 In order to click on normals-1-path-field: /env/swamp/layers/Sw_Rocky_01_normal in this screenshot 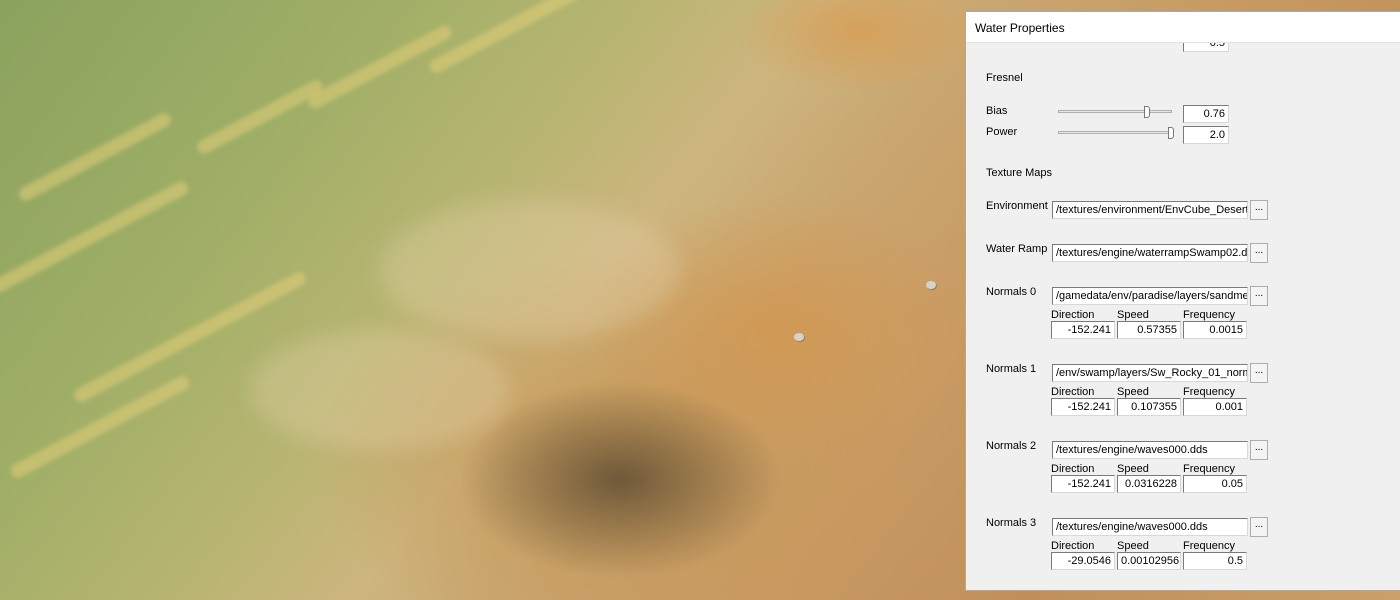, I will do `click(1150, 373)`.